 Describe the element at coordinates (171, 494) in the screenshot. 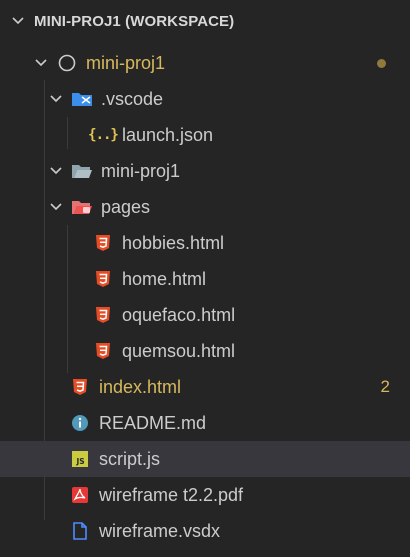

I see `tree-item-label: wireframe t2.2.pdf` at that location.